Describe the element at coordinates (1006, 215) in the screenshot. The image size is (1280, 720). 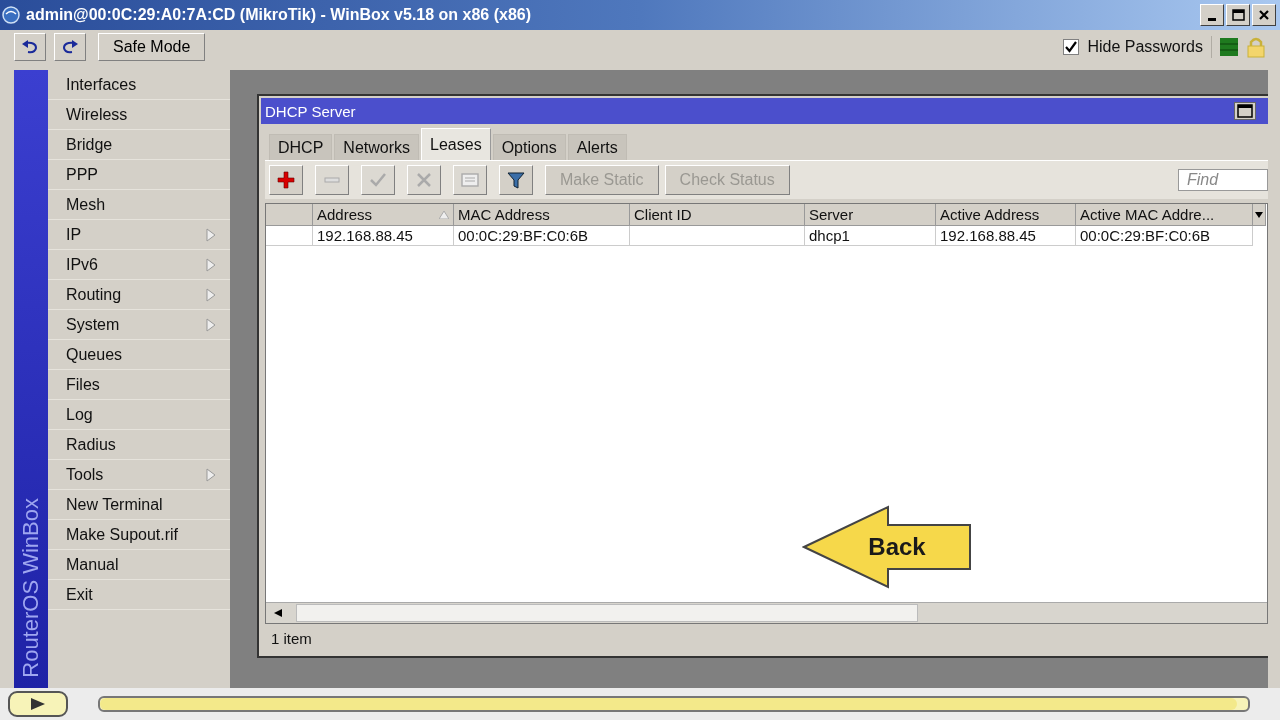
I see `column-header: Active Address` at that location.